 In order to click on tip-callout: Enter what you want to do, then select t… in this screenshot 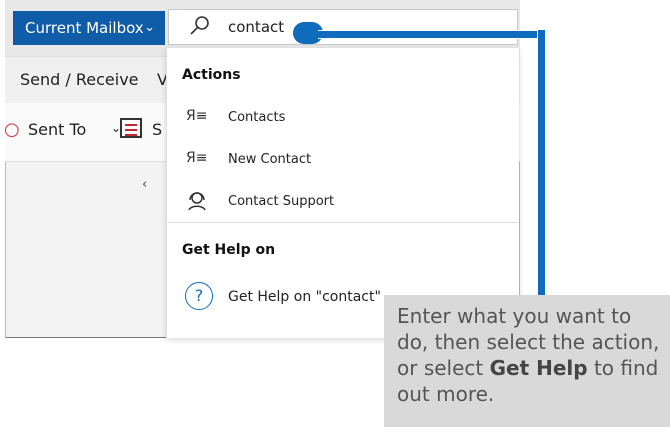, I will do `click(527, 361)`.